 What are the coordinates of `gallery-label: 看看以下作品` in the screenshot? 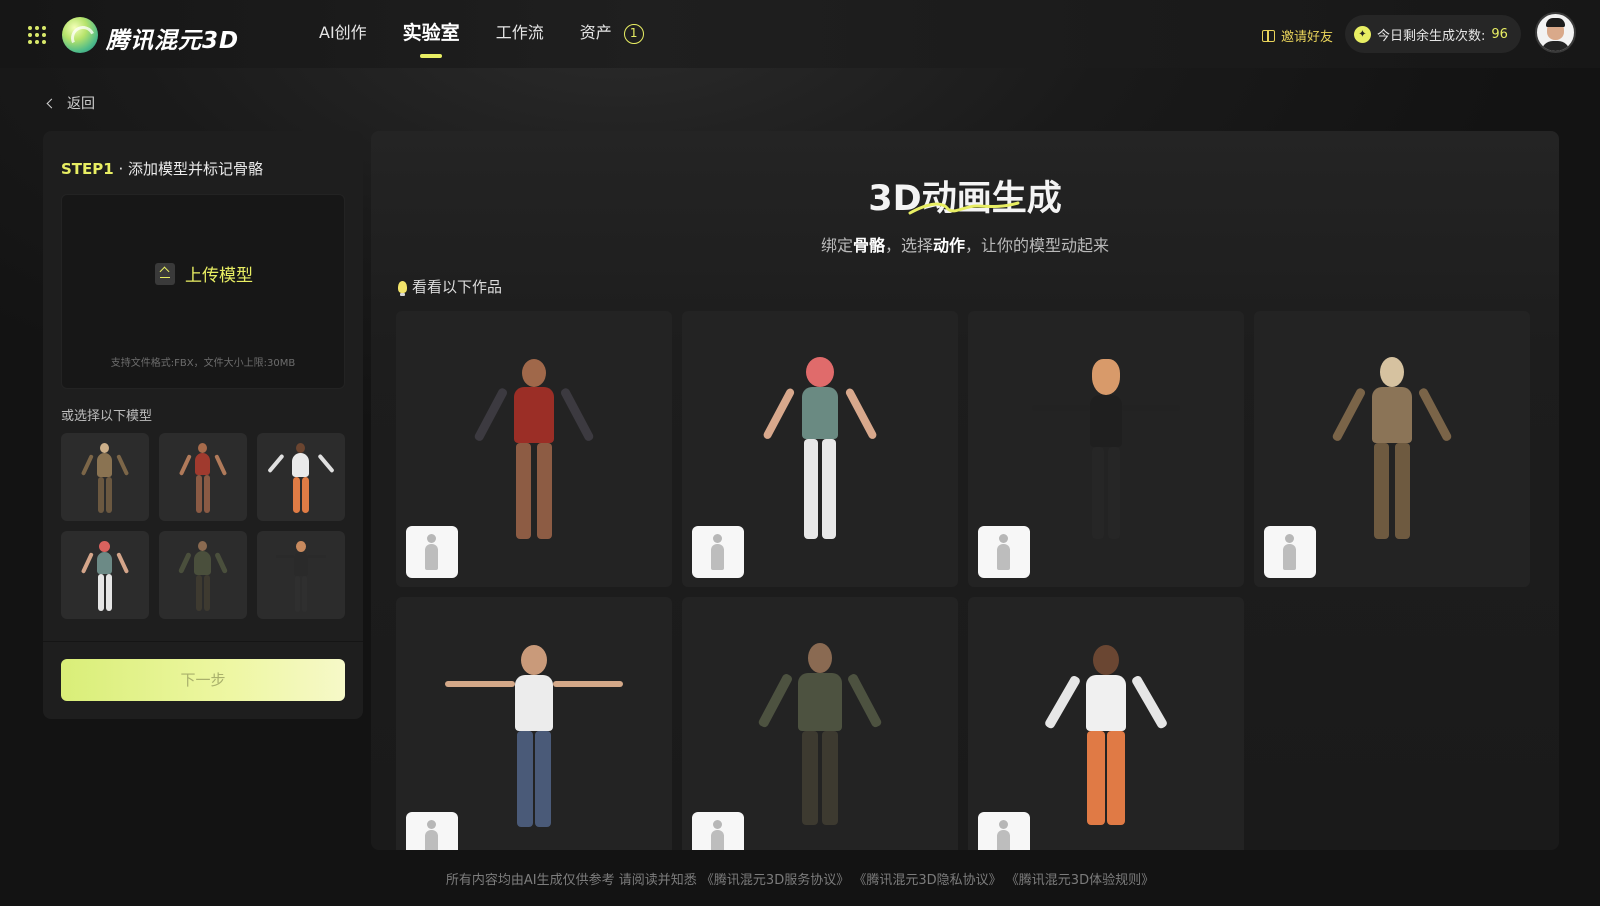 It's located at (450, 286).